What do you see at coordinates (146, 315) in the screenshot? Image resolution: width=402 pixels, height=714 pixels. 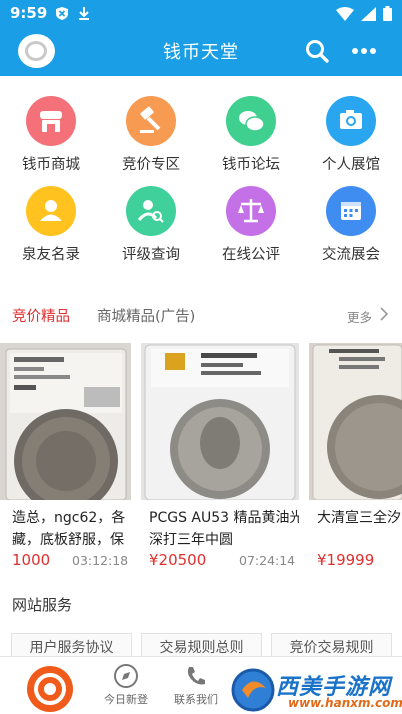 I see `tab-store-featured-ad: 商城精品(广告)` at bounding box center [146, 315].